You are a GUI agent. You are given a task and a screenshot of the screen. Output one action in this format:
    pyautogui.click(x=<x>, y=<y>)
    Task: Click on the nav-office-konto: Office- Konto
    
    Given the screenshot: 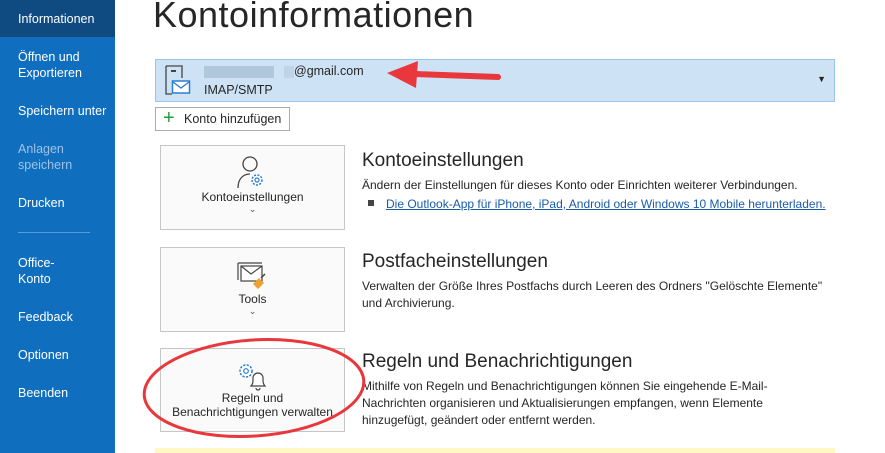 What is the action you would take?
    pyautogui.click(x=57, y=271)
    